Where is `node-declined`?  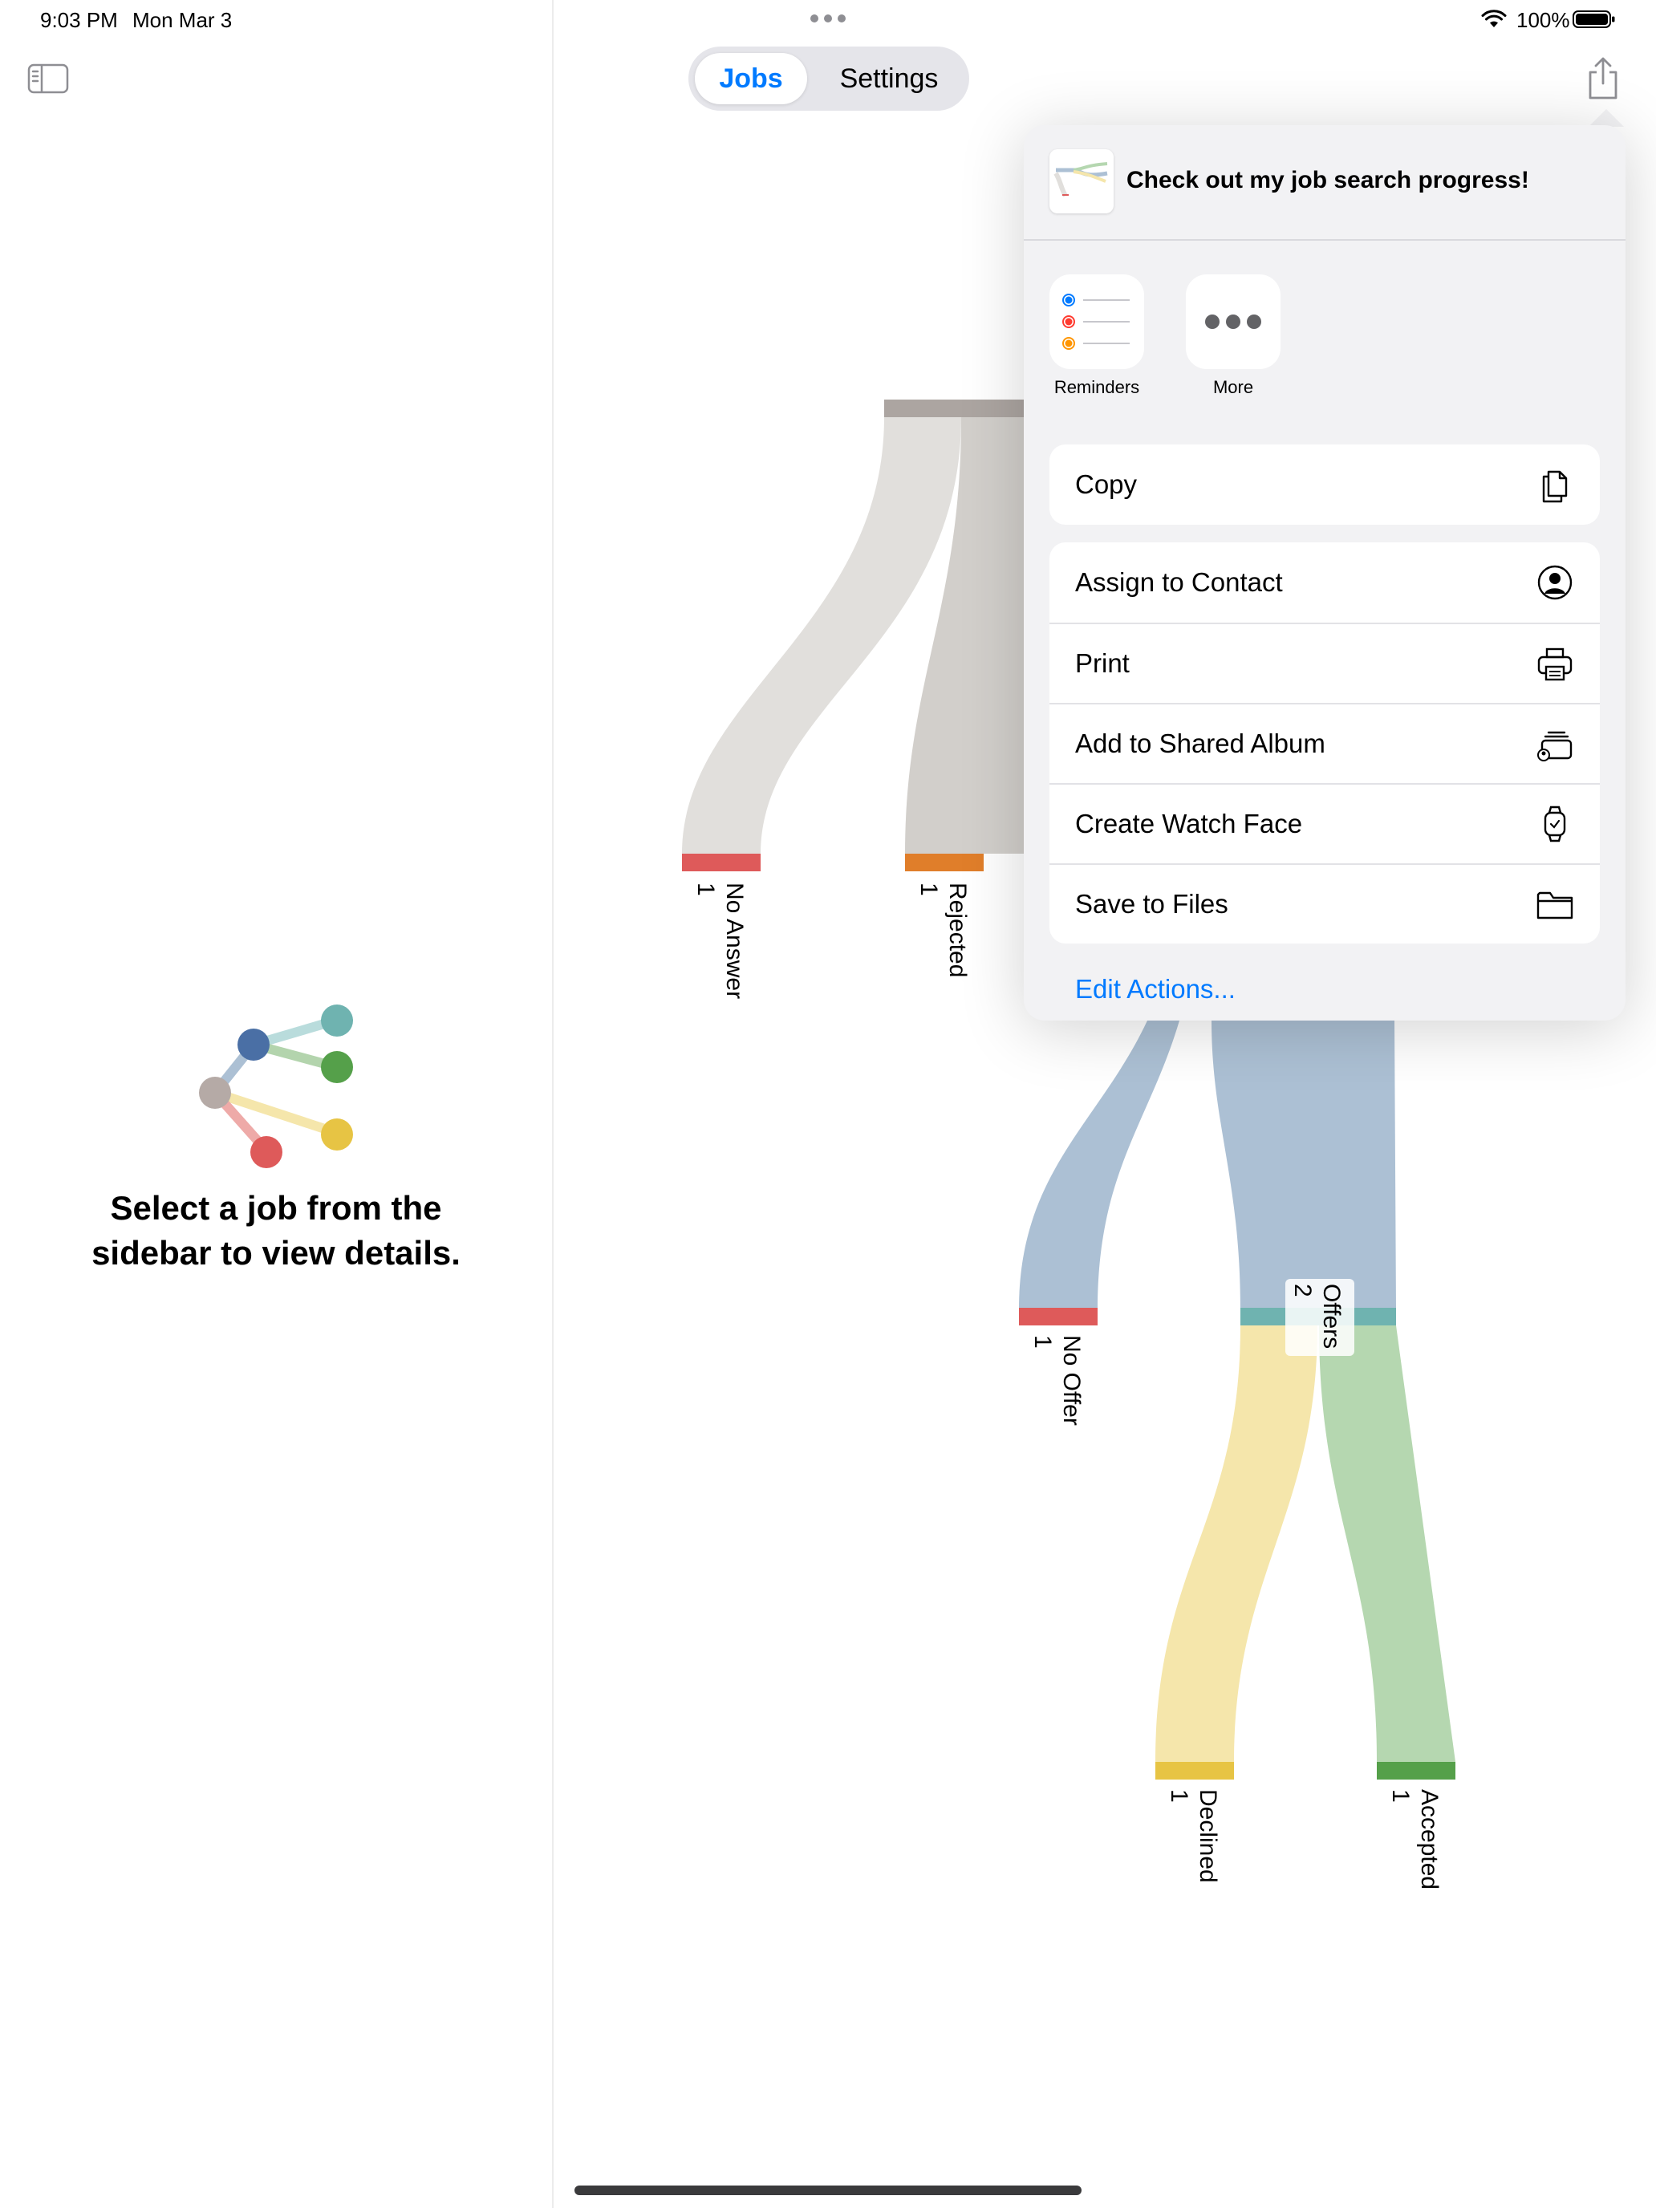 node-declined is located at coordinates (1194, 1771).